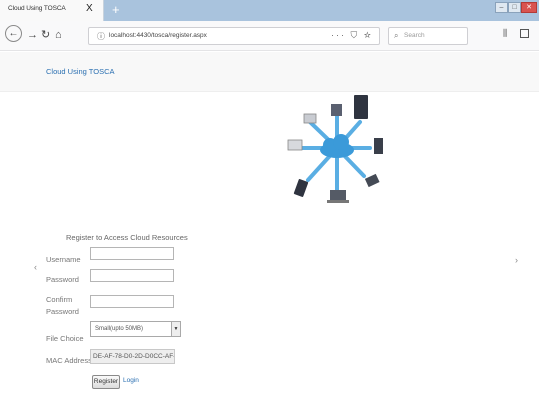  What do you see at coordinates (132, 356) in the screenshot?
I see `mac-address-field: DE-AF-78-D0-2D-D0CC-AF-7E` at bounding box center [132, 356].